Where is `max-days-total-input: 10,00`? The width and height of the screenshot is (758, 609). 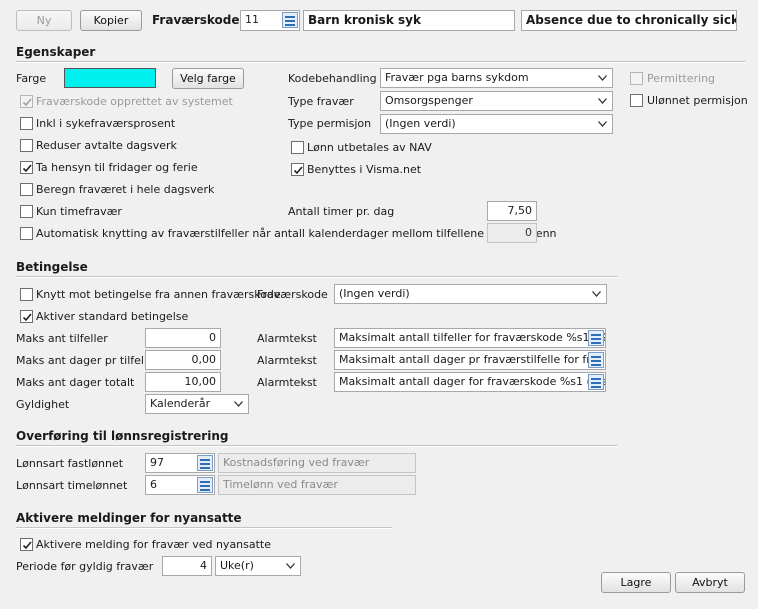 max-days-total-input: 10,00 is located at coordinates (183, 382).